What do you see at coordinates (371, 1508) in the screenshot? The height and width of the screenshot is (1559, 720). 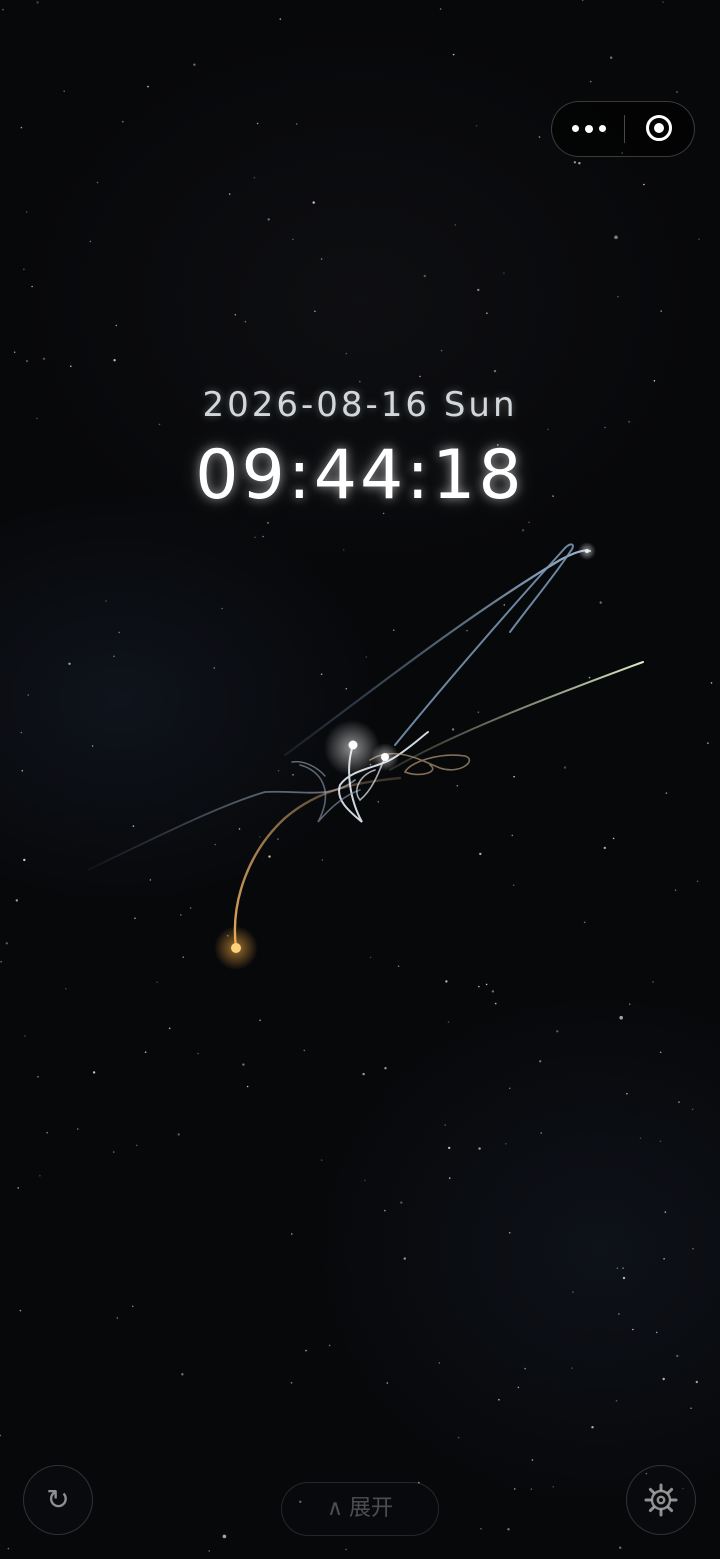 I see `expand-label: 展开` at bounding box center [371, 1508].